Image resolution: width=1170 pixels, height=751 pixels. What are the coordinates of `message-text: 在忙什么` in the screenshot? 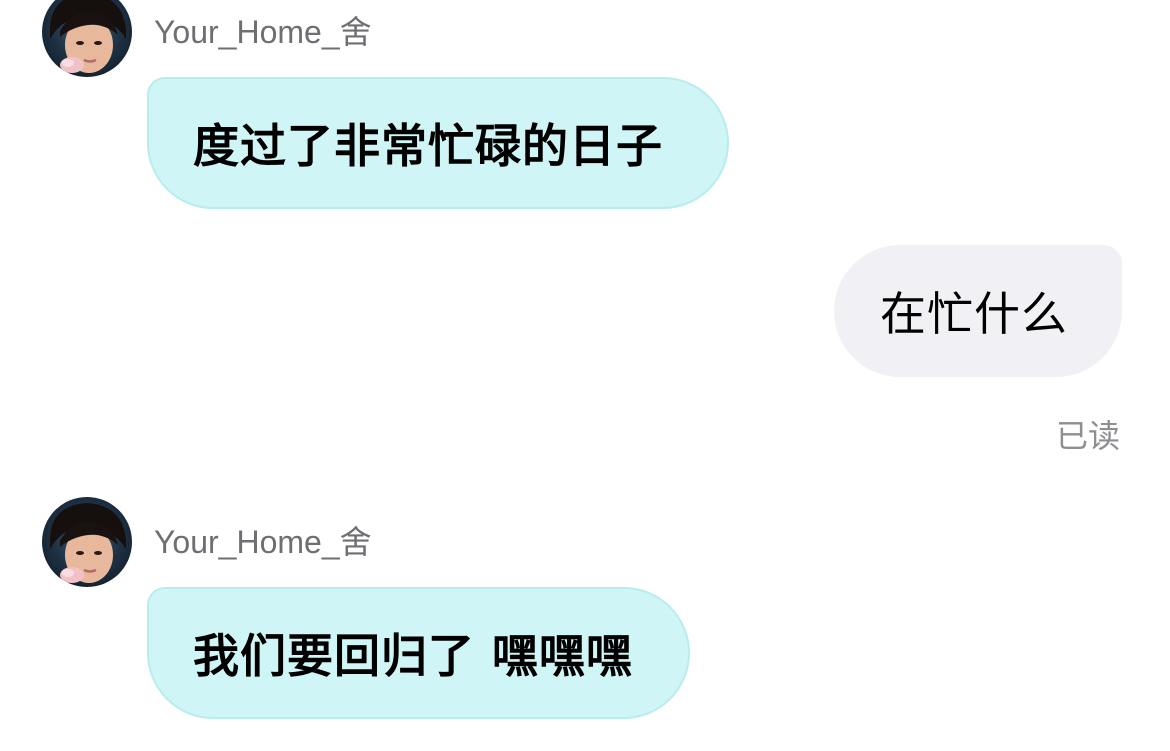 It's located at (974, 314).